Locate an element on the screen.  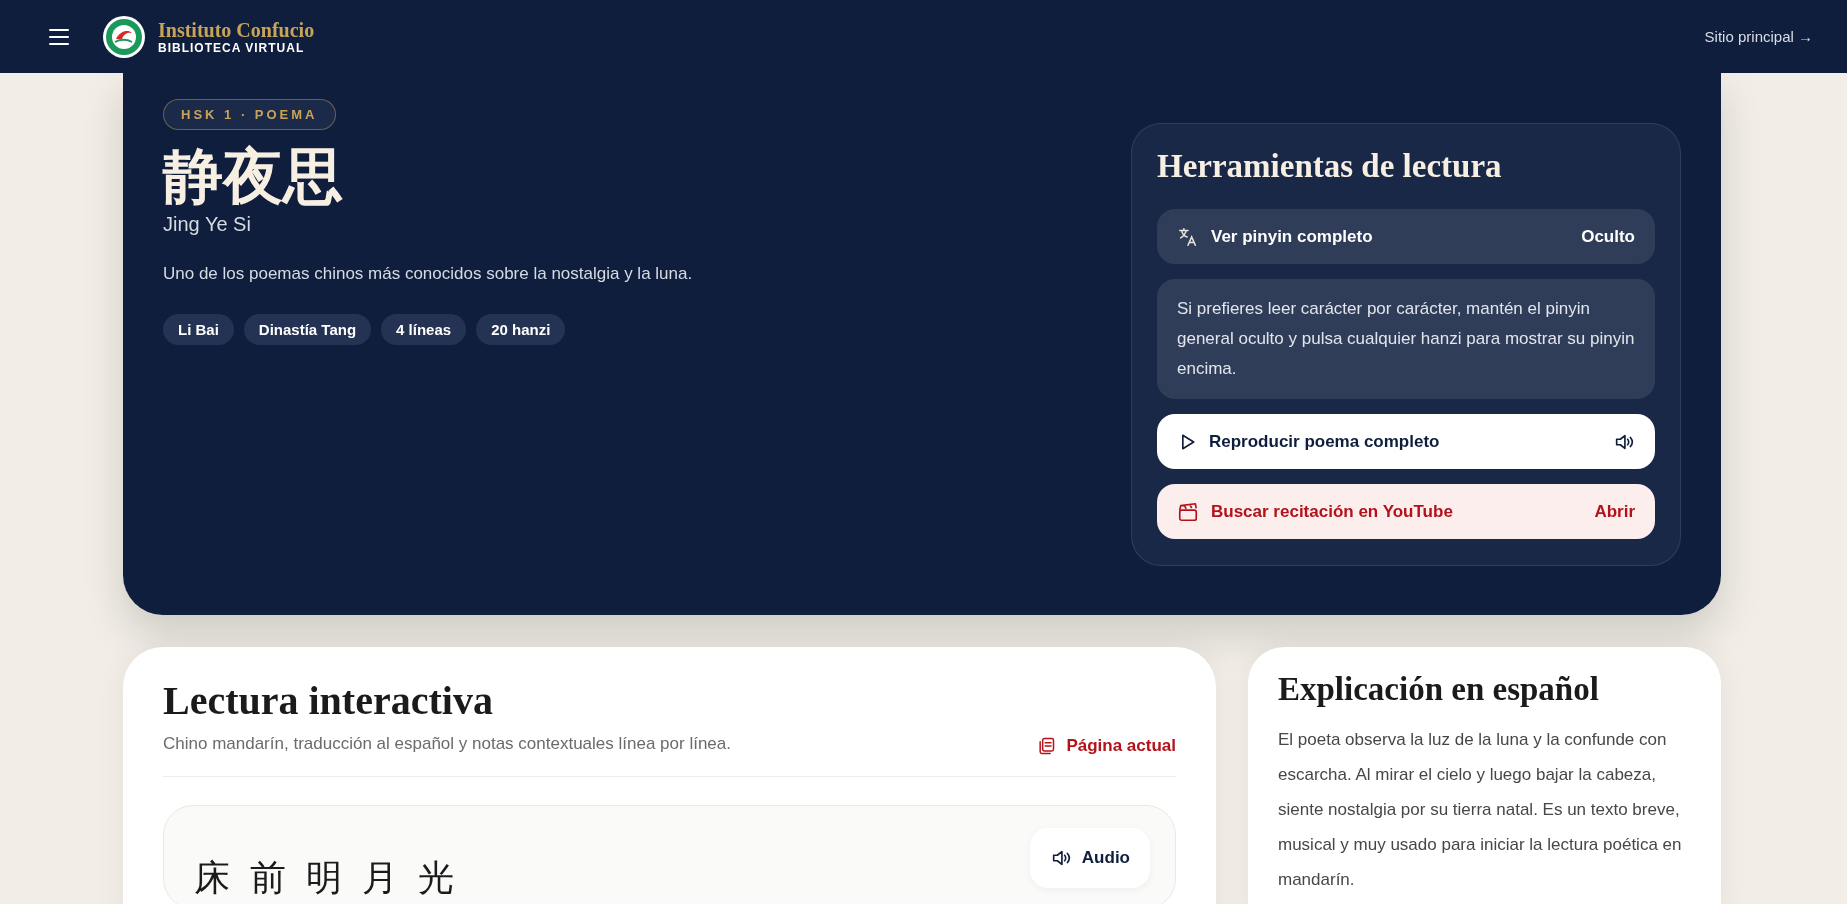
audio-button: Audio is located at coordinates (1089, 858).